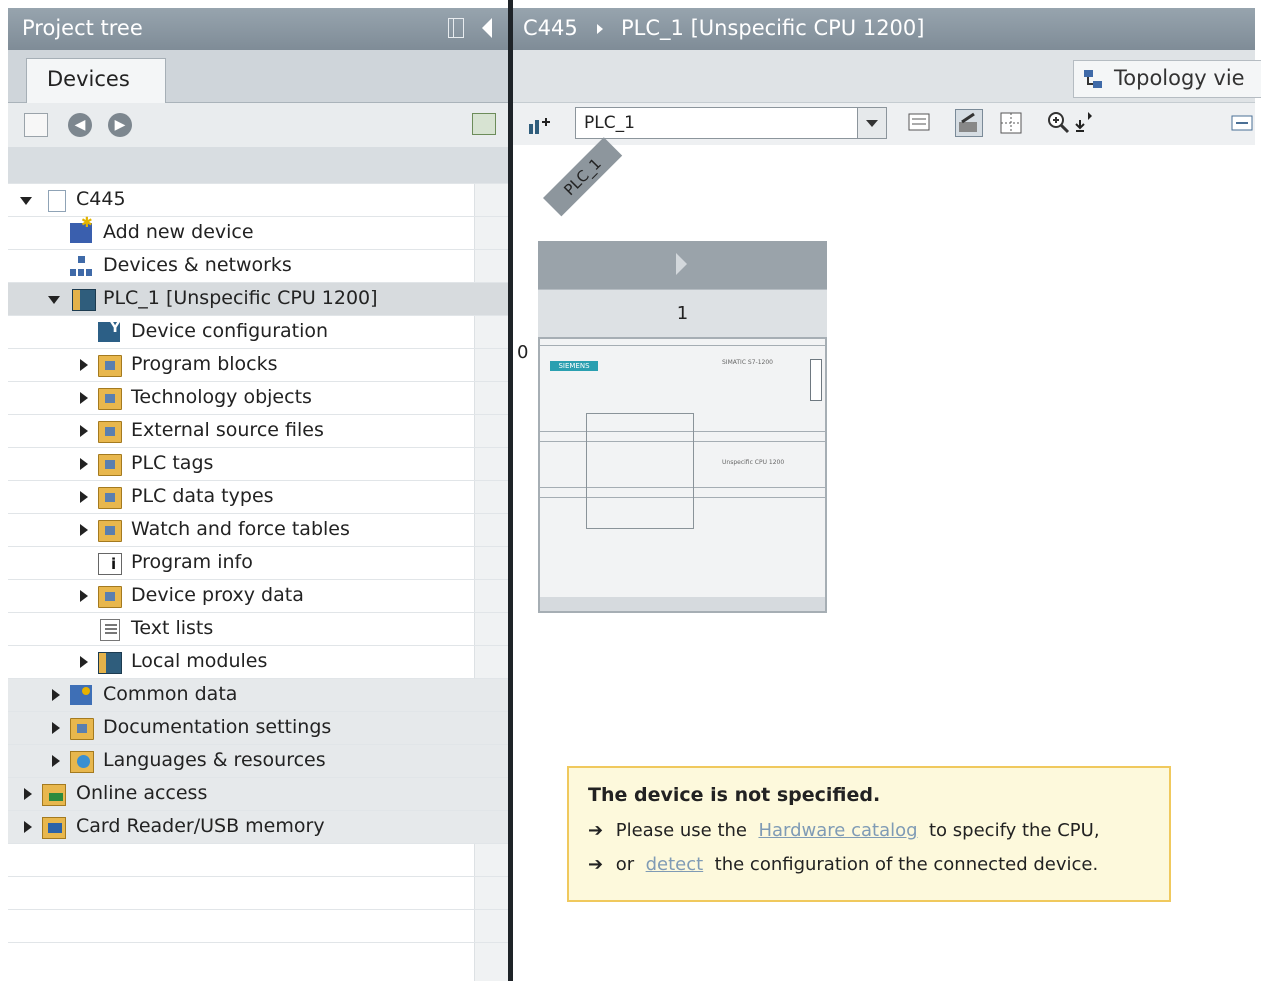 This screenshot has height=981, width=1261. What do you see at coordinates (731, 123) in the screenshot?
I see `device-select: PLC_1` at bounding box center [731, 123].